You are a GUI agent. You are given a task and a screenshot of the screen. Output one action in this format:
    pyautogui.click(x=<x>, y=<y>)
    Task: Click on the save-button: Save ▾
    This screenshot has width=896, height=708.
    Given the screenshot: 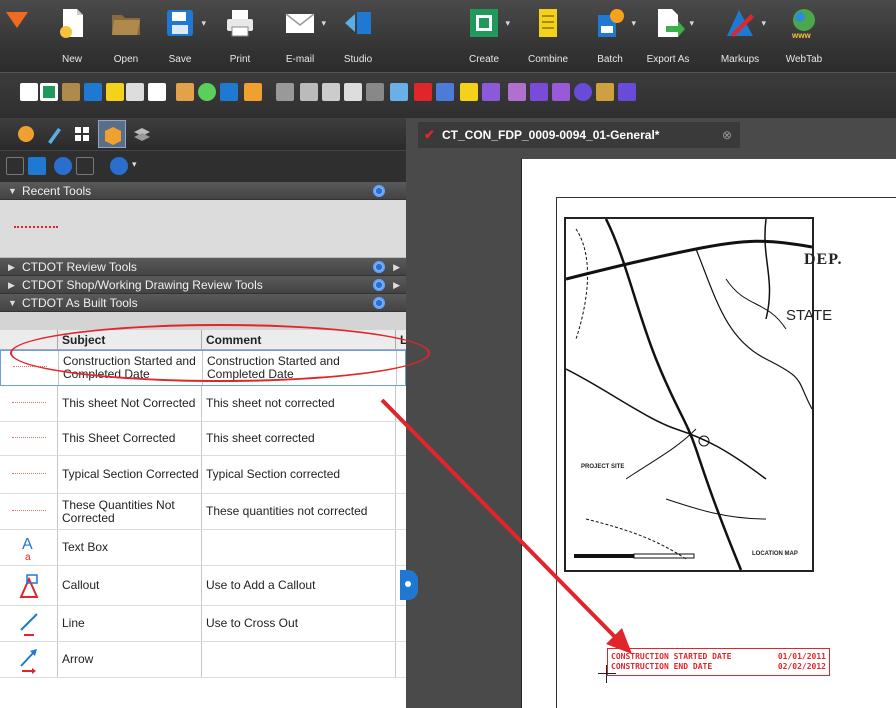 What is the action you would take?
    pyautogui.click(x=180, y=36)
    